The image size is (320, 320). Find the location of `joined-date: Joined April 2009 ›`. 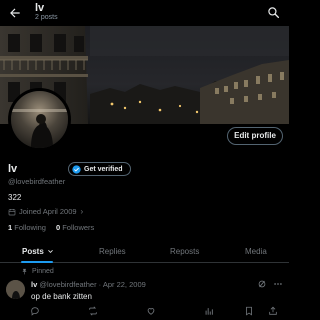

joined-date: Joined April 2009 › is located at coordinates (45, 211).